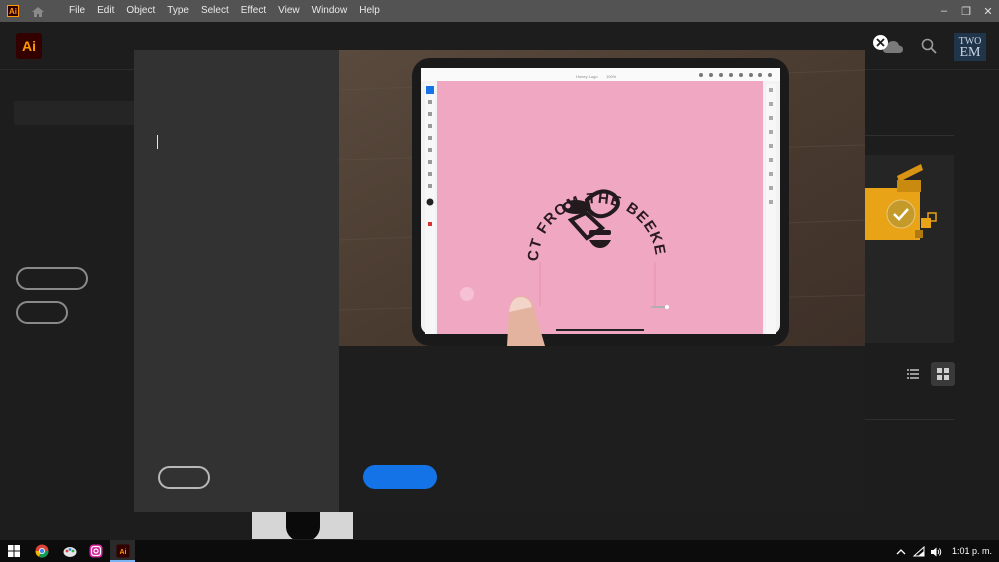 The width and height of the screenshot is (999, 562). I want to click on menu-edit: Edit, so click(105, 11).